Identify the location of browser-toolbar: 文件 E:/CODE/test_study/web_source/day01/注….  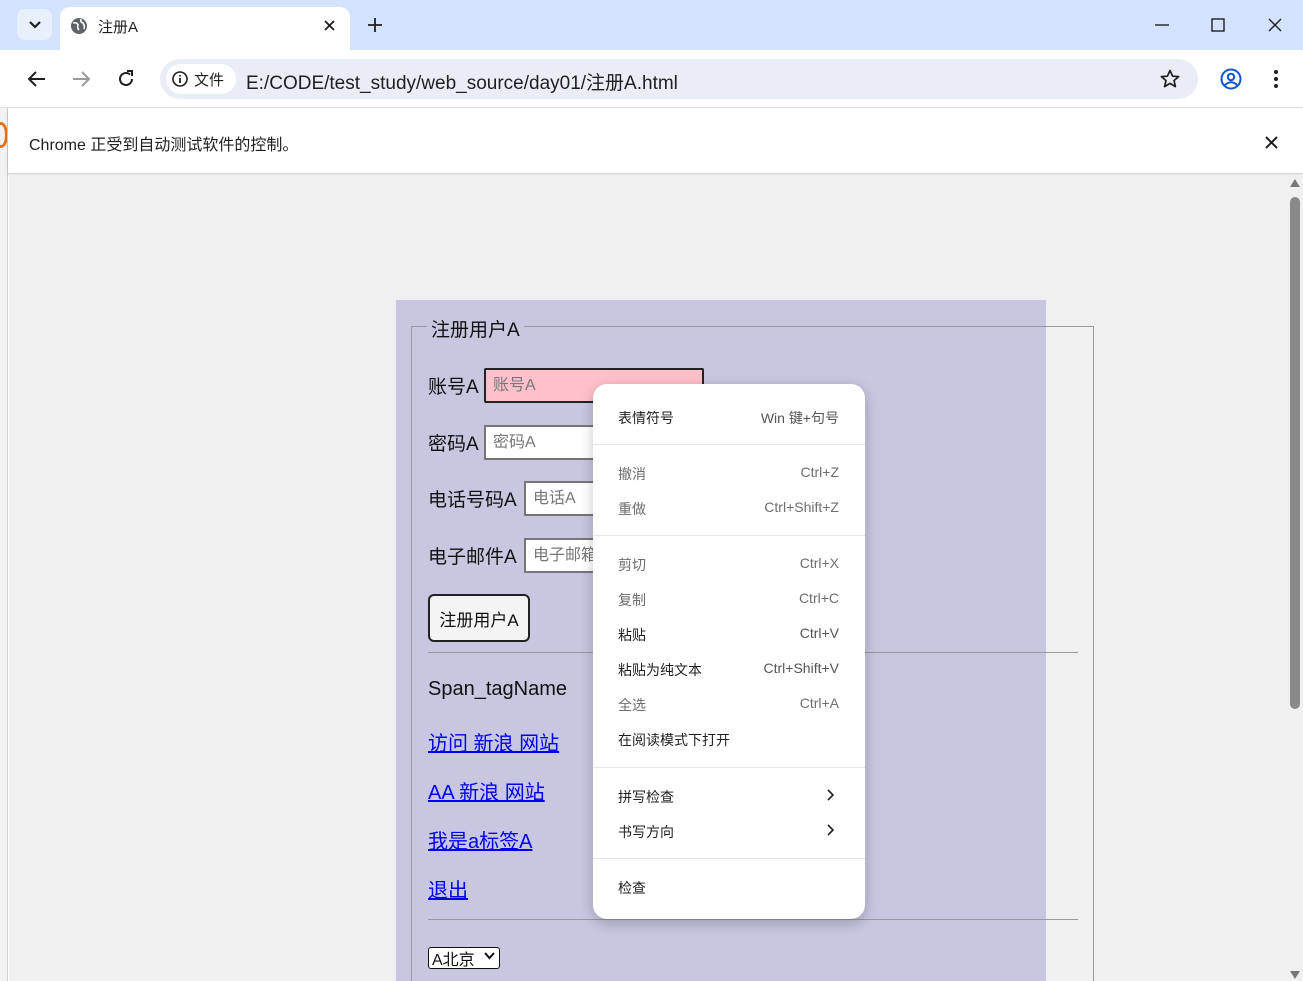
(651, 79).